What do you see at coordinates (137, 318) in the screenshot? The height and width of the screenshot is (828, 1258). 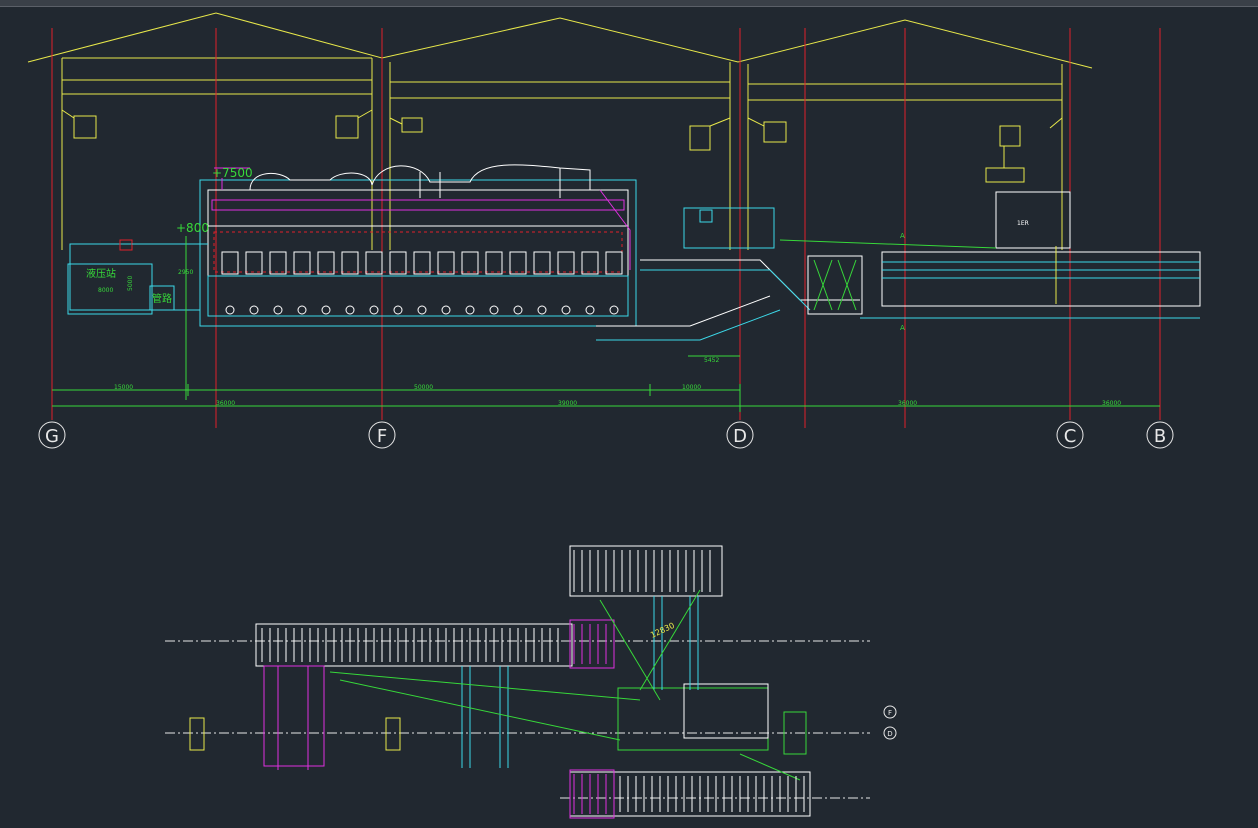 I see `hydraulic-station` at bounding box center [137, 318].